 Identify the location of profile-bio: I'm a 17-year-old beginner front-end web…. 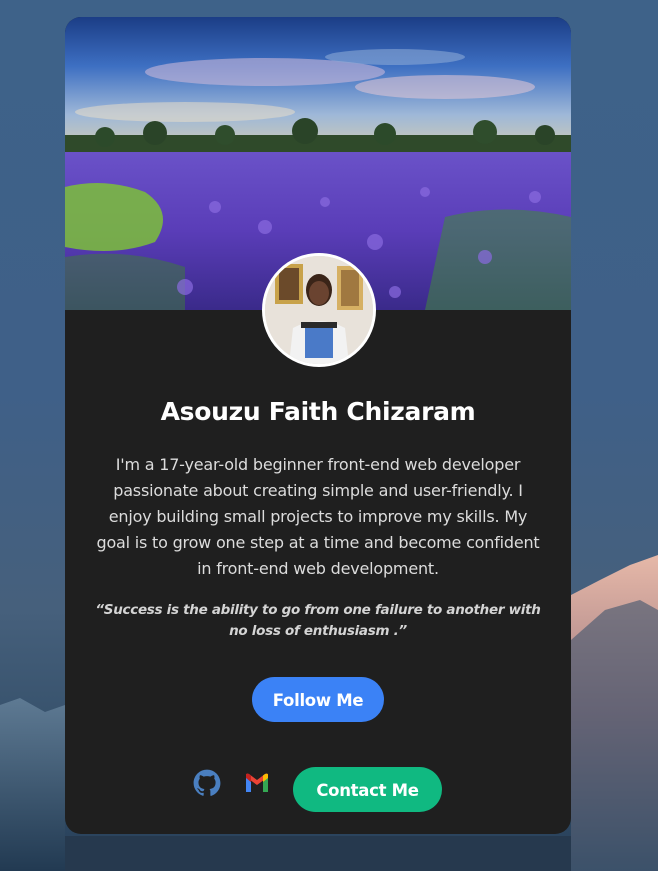
(318, 516).